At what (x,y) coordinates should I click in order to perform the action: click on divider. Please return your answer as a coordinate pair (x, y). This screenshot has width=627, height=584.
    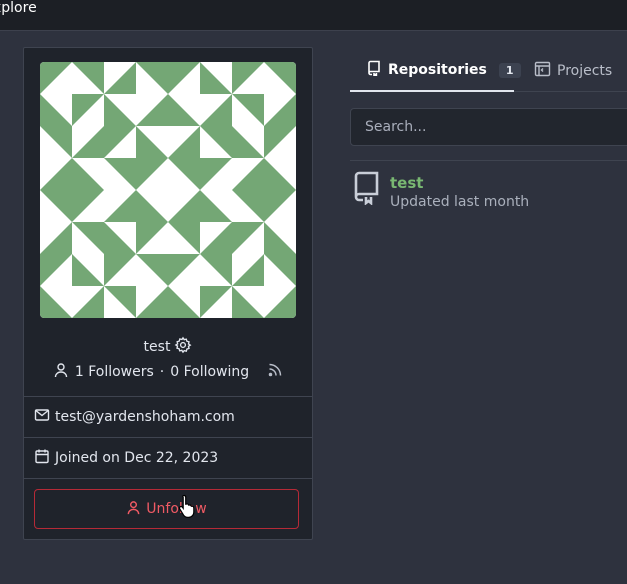
    Looking at the image, I should click on (488, 160).